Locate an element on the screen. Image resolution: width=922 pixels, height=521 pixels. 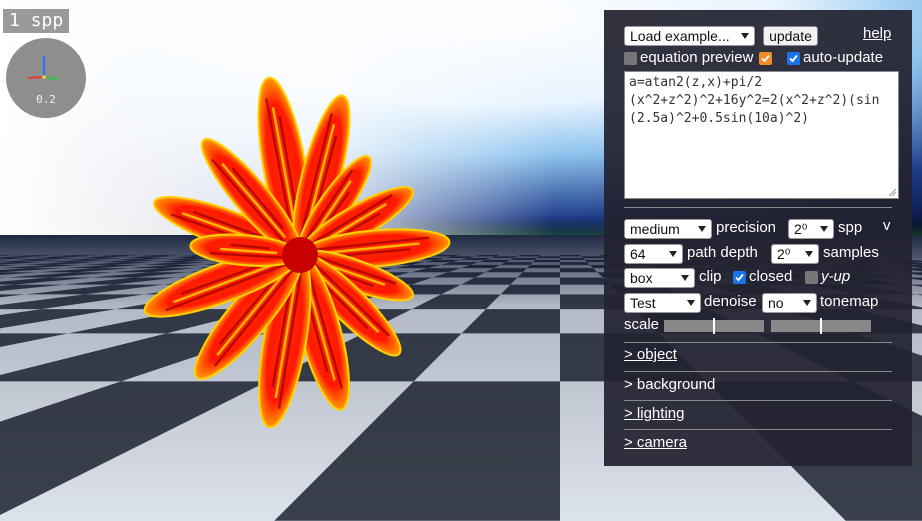
path-depth-select: 64 is located at coordinates (653, 254).